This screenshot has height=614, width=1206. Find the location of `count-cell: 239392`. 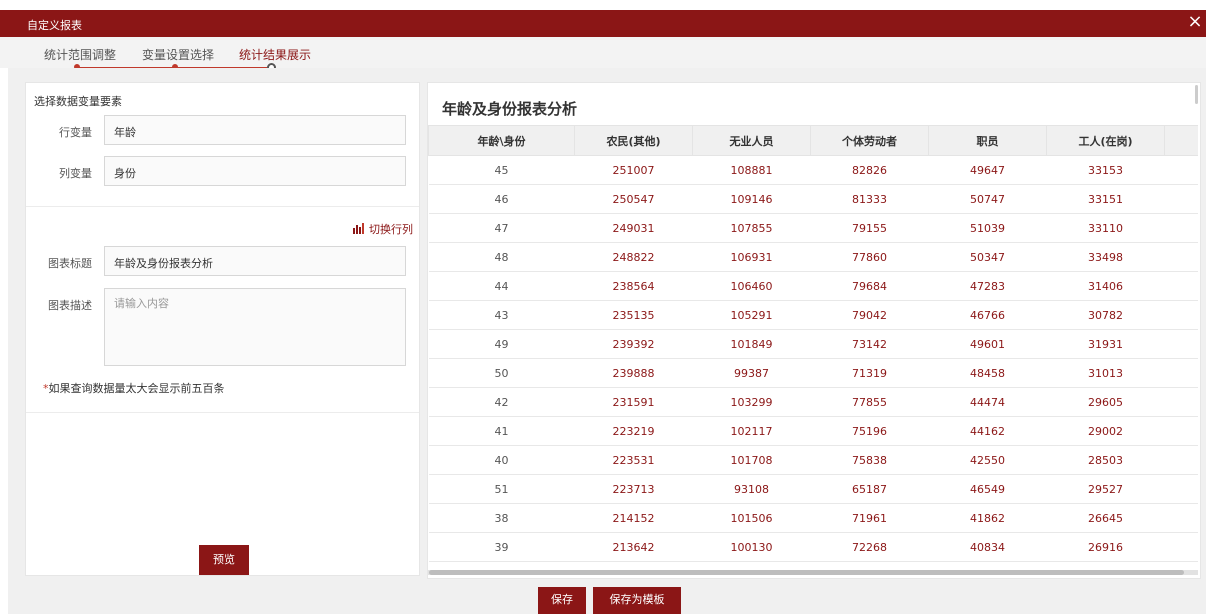

count-cell: 239392 is located at coordinates (633, 344).